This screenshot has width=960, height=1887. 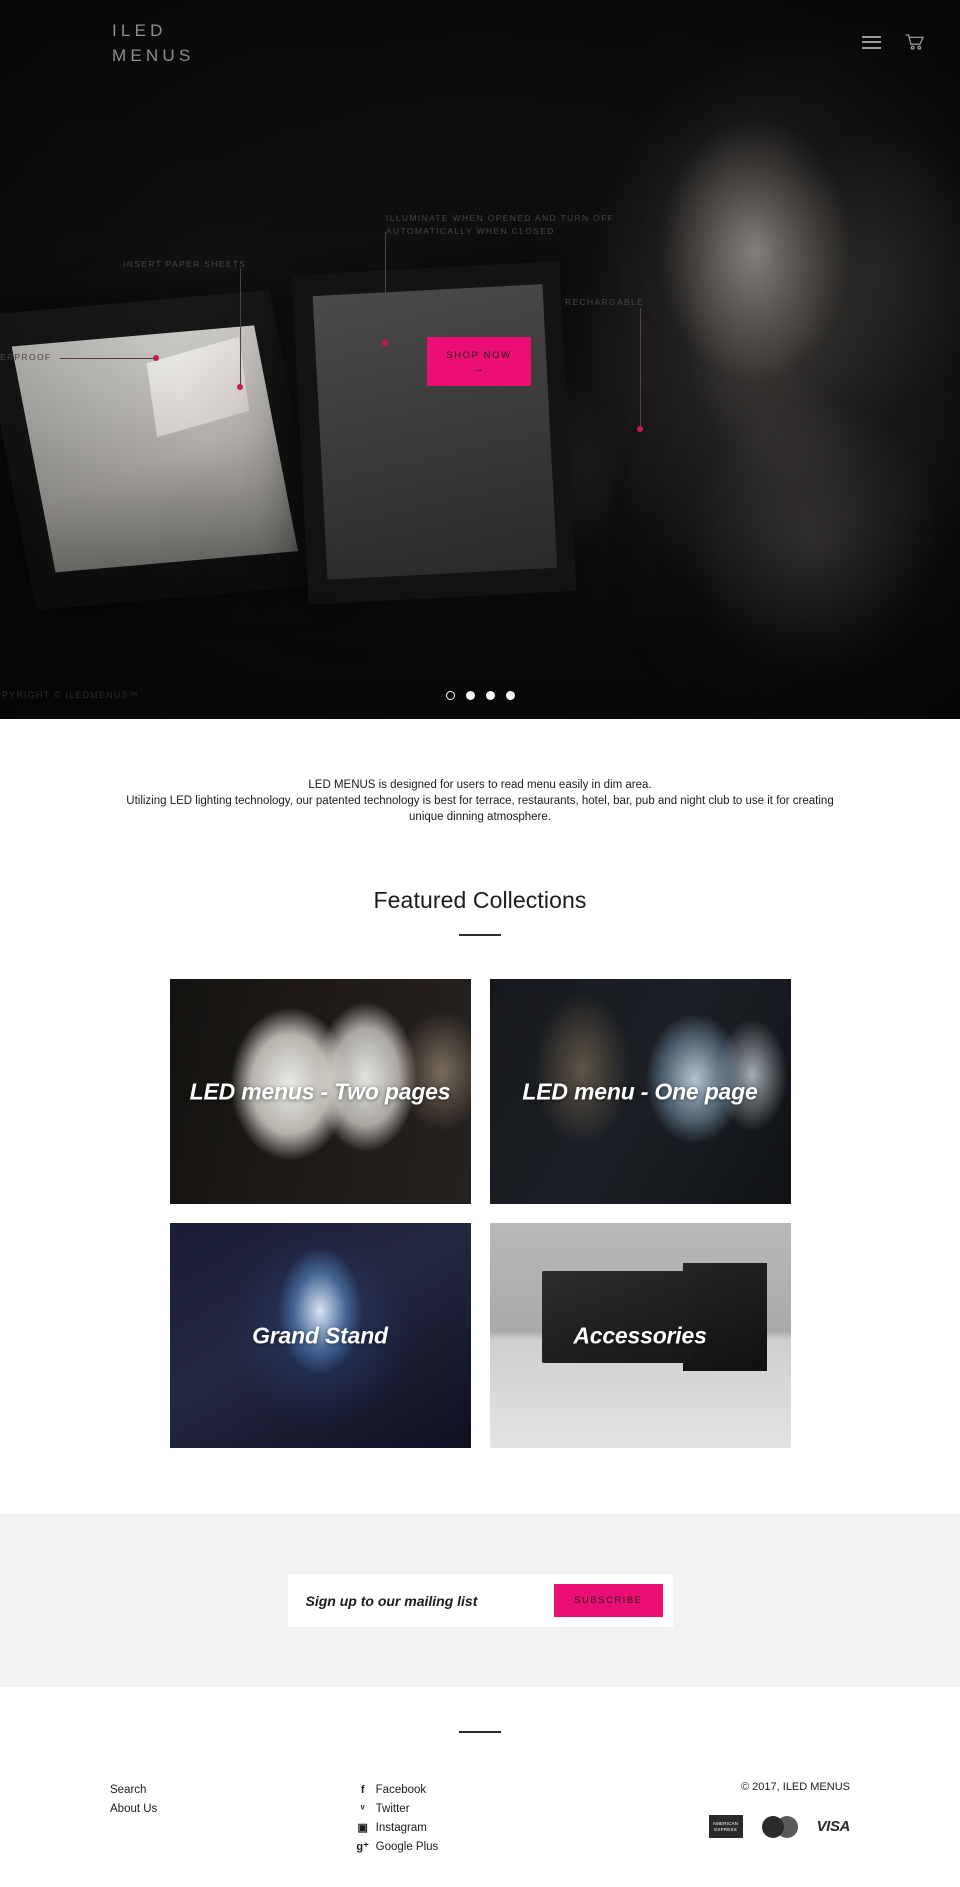 I want to click on collection-card-1: LED menus - Two pages, so click(x=320, y=1091).